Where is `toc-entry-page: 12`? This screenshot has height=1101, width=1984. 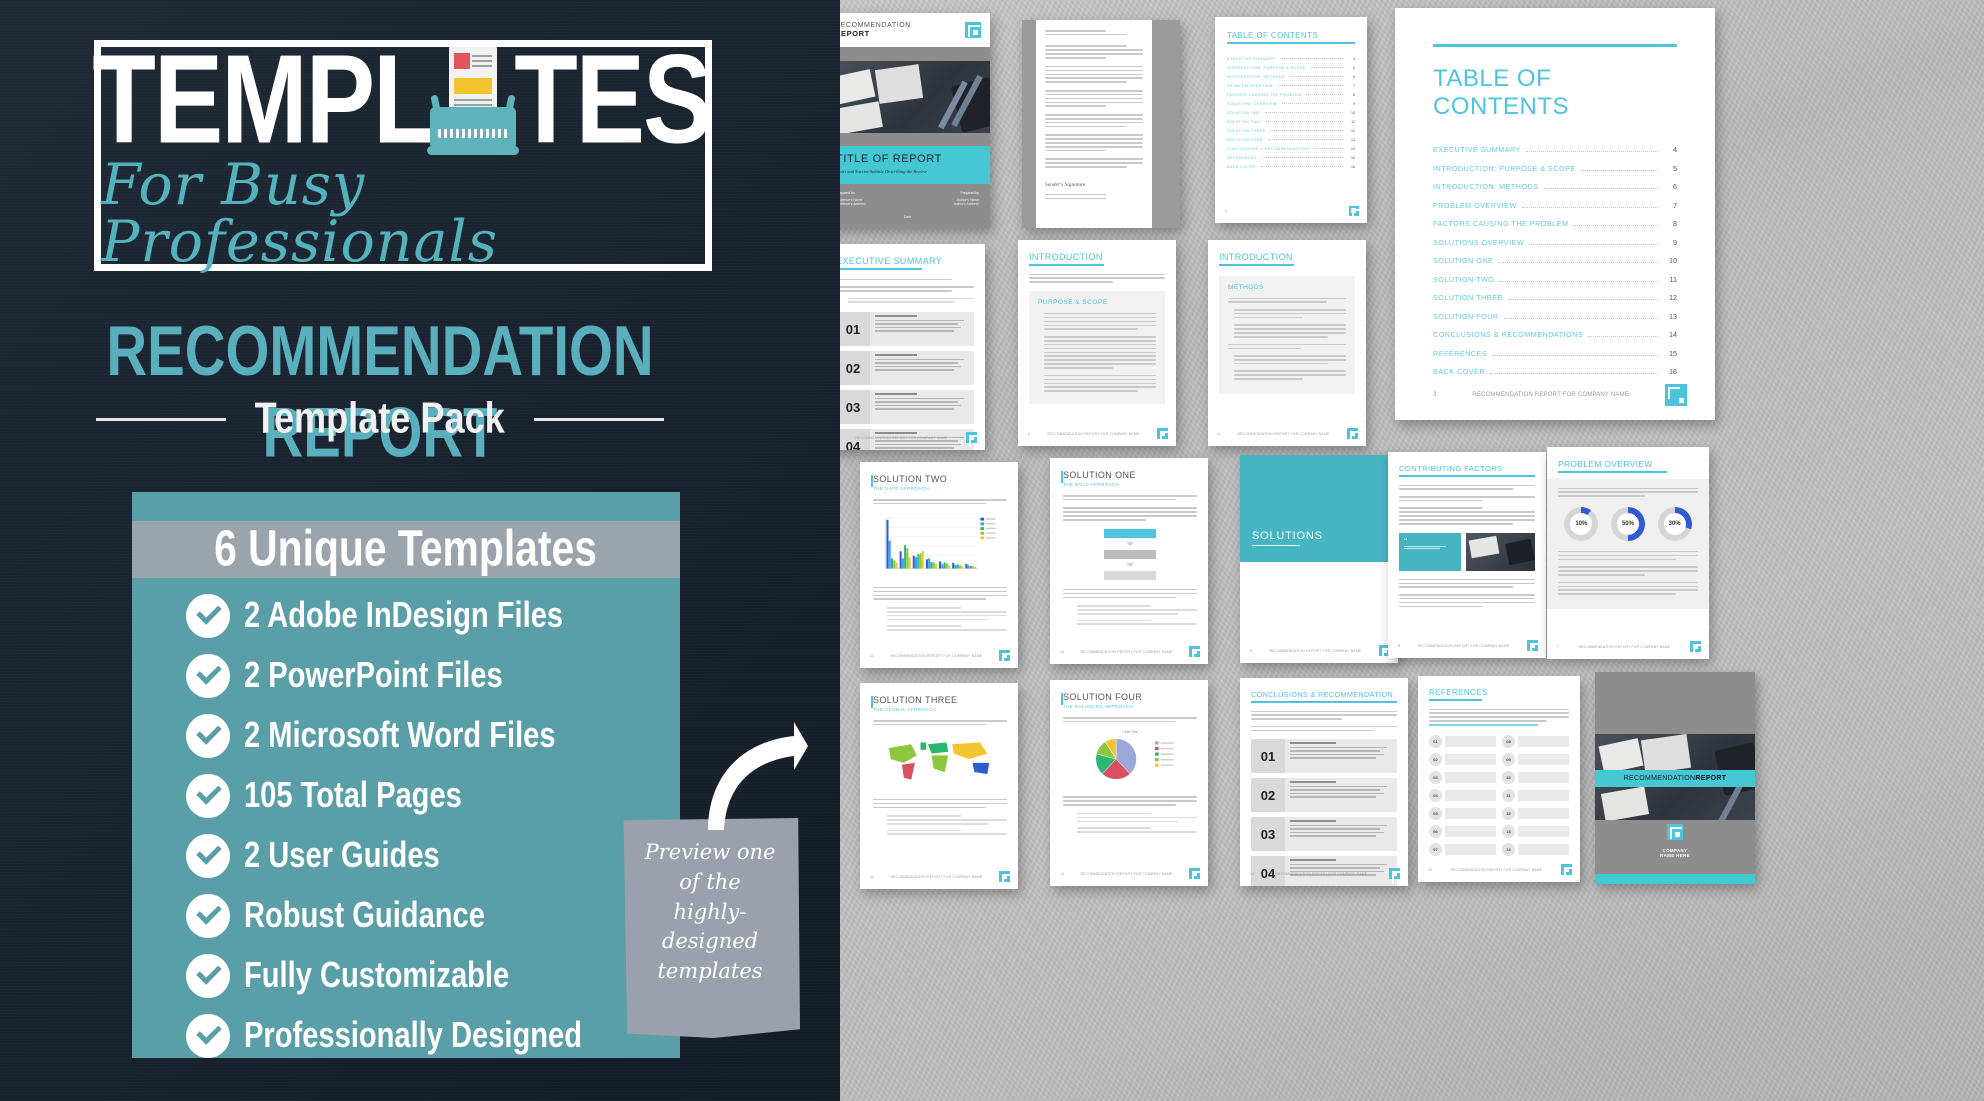 toc-entry-page: 12 is located at coordinates (1673, 297).